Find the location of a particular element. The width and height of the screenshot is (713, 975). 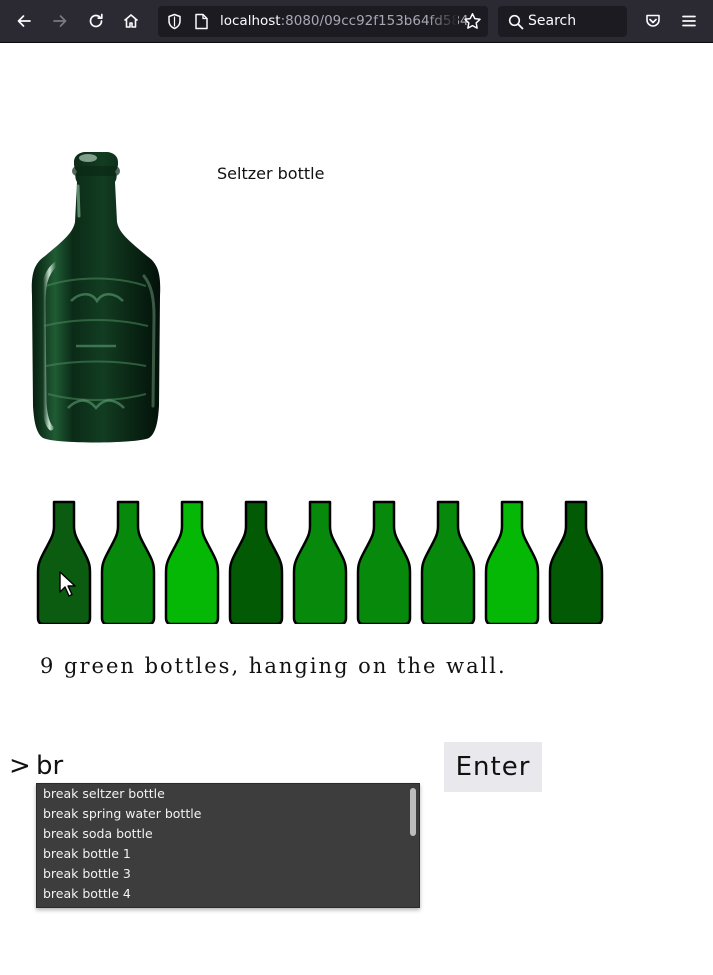

autocomplete-item: break soda bottle is located at coordinates (221, 836).